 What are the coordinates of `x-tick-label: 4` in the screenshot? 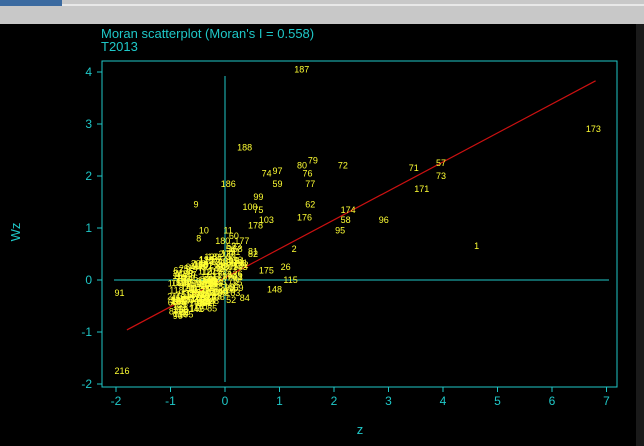 It's located at (443, 401).